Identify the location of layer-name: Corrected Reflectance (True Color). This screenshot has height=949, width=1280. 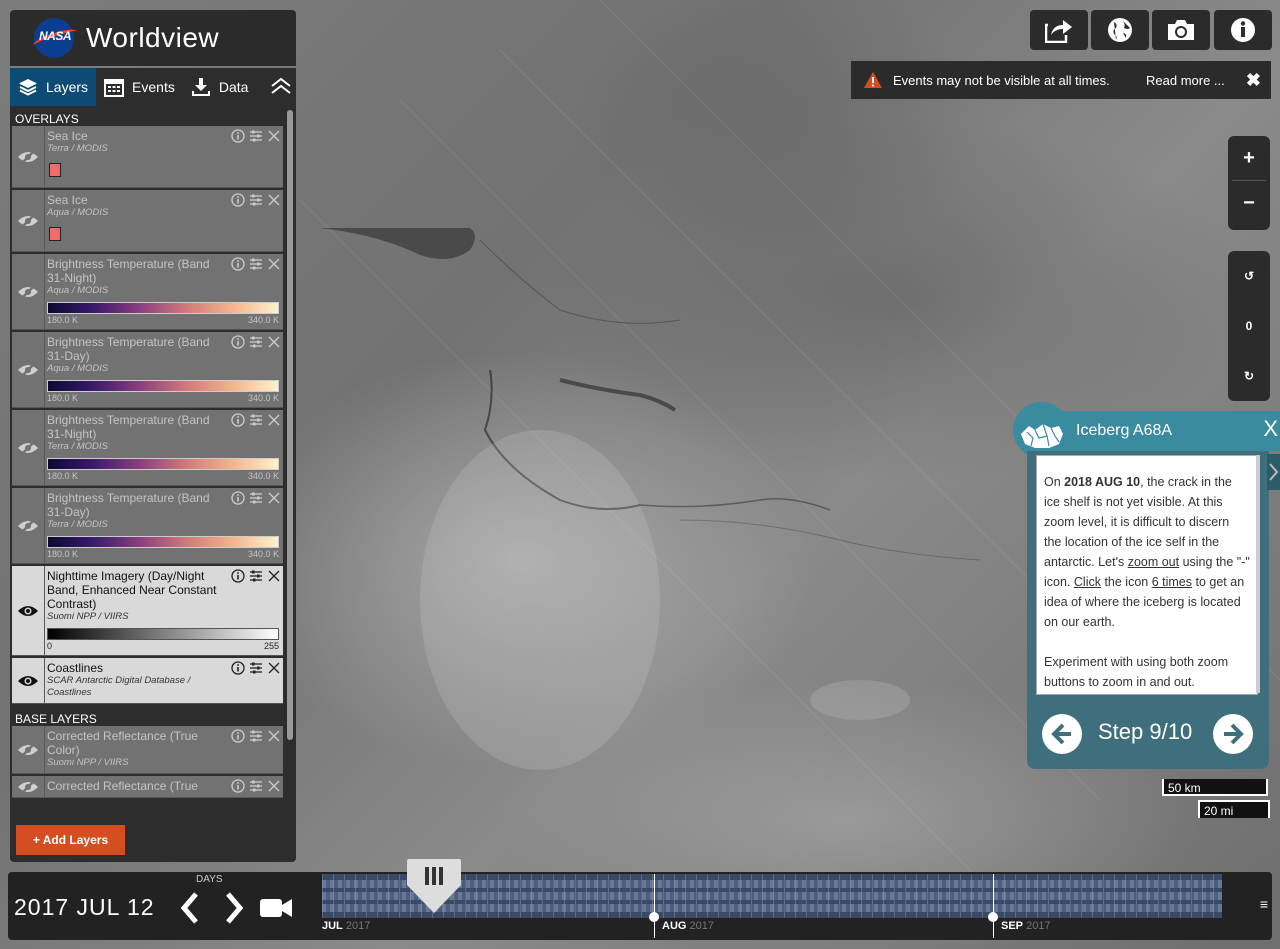
(122, 743).